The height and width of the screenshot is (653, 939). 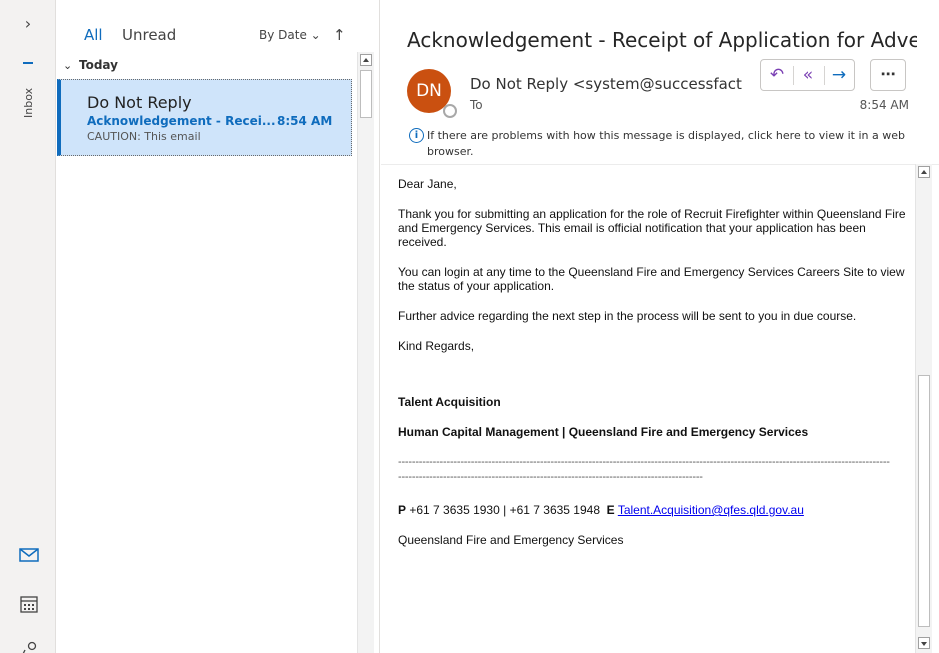 What do you see at coordinates (365, 352) in the screenshot?
I see `message-list-scrollbar` at bounding box center [365, 352].